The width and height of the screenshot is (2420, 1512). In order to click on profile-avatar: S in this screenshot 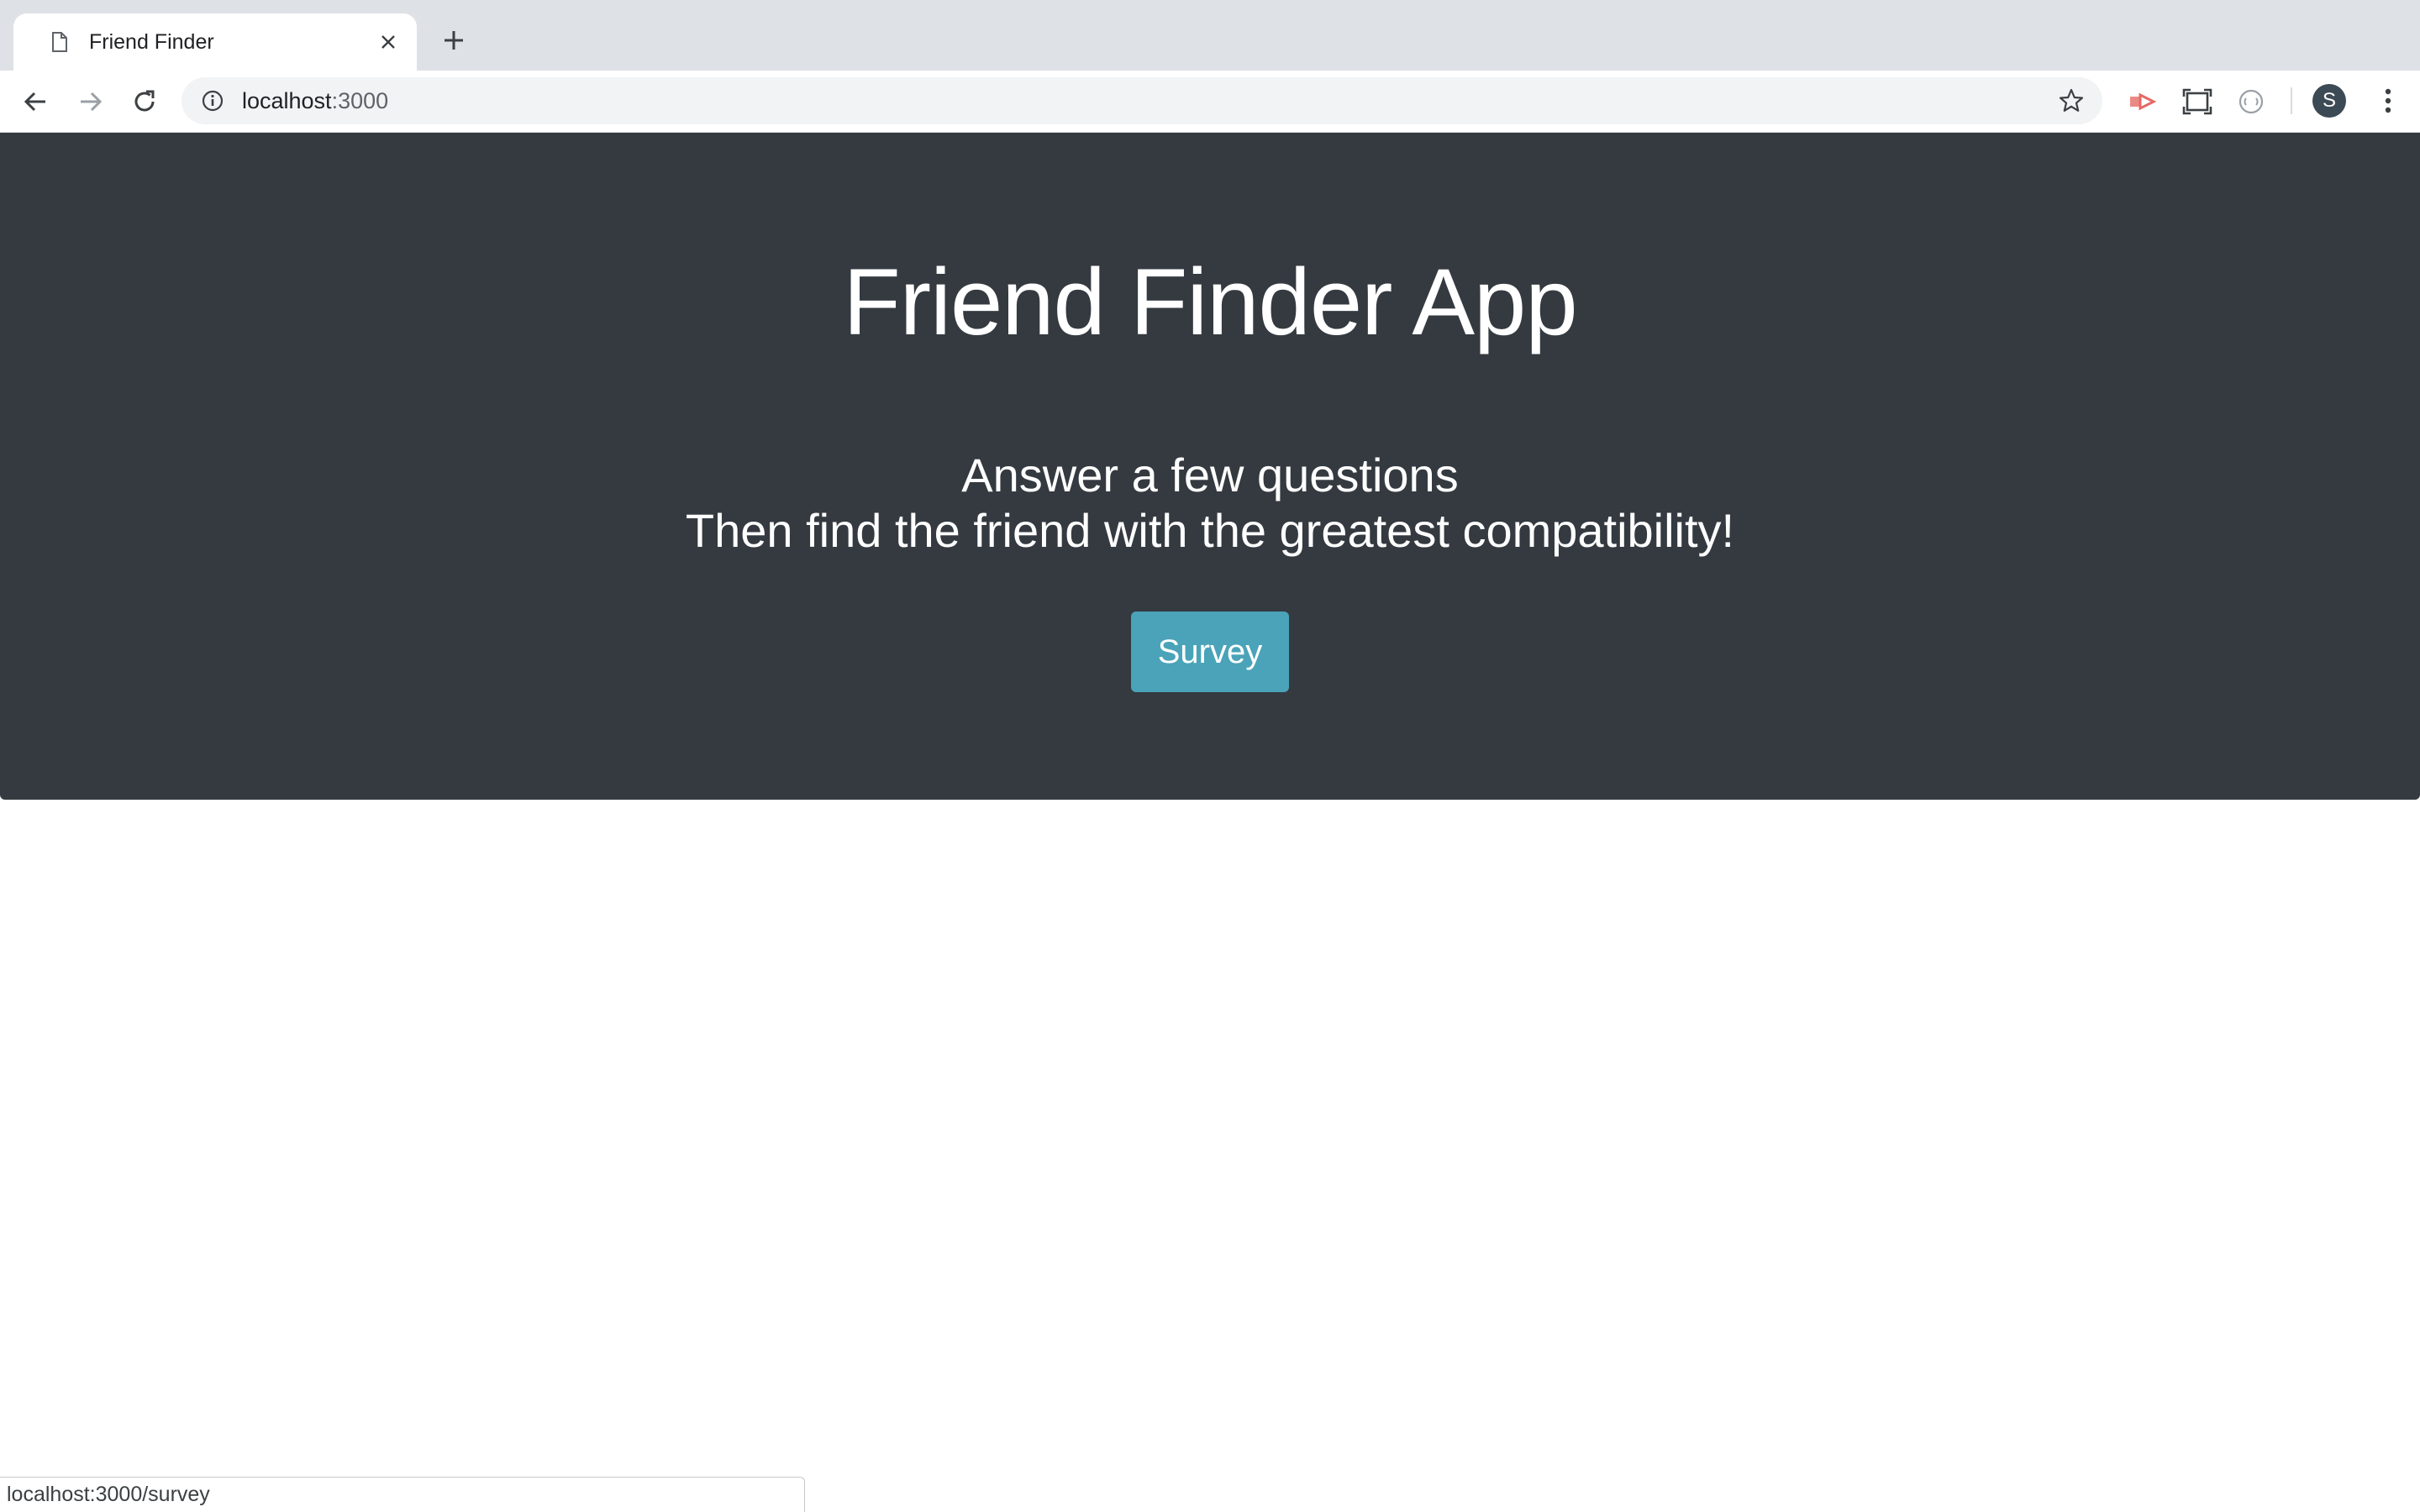, I will do `click(2329, 101)`.